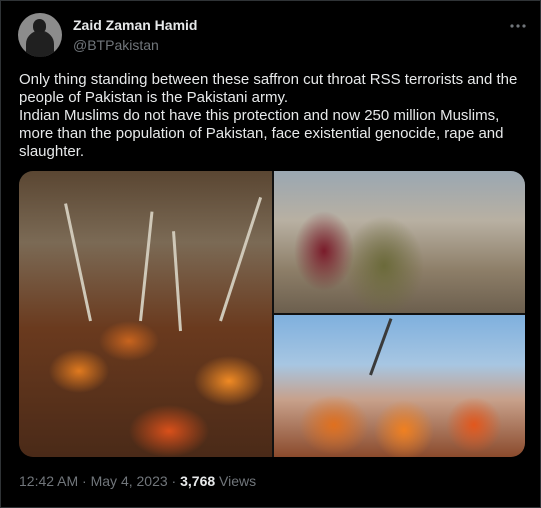  I want to click on tweet-date: May 4, 2023, so click(129, 481).